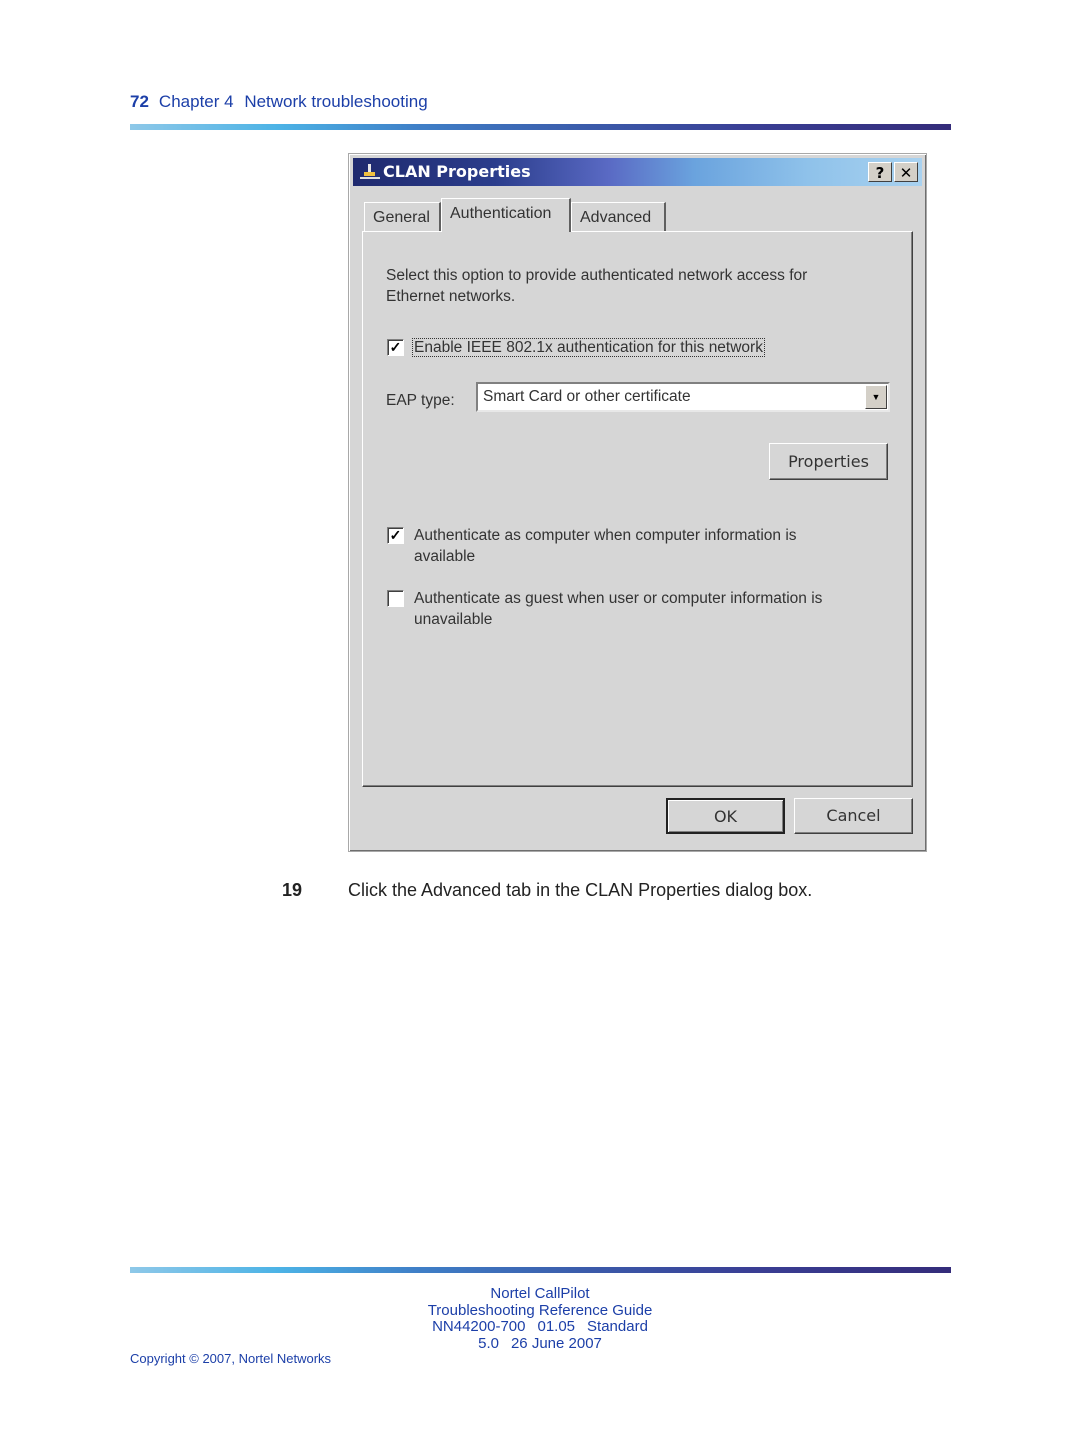 The width and height of the screenshot is (1080, 1440). I want to click on auth-computer-checkbox: ✓, so click(395, 535).